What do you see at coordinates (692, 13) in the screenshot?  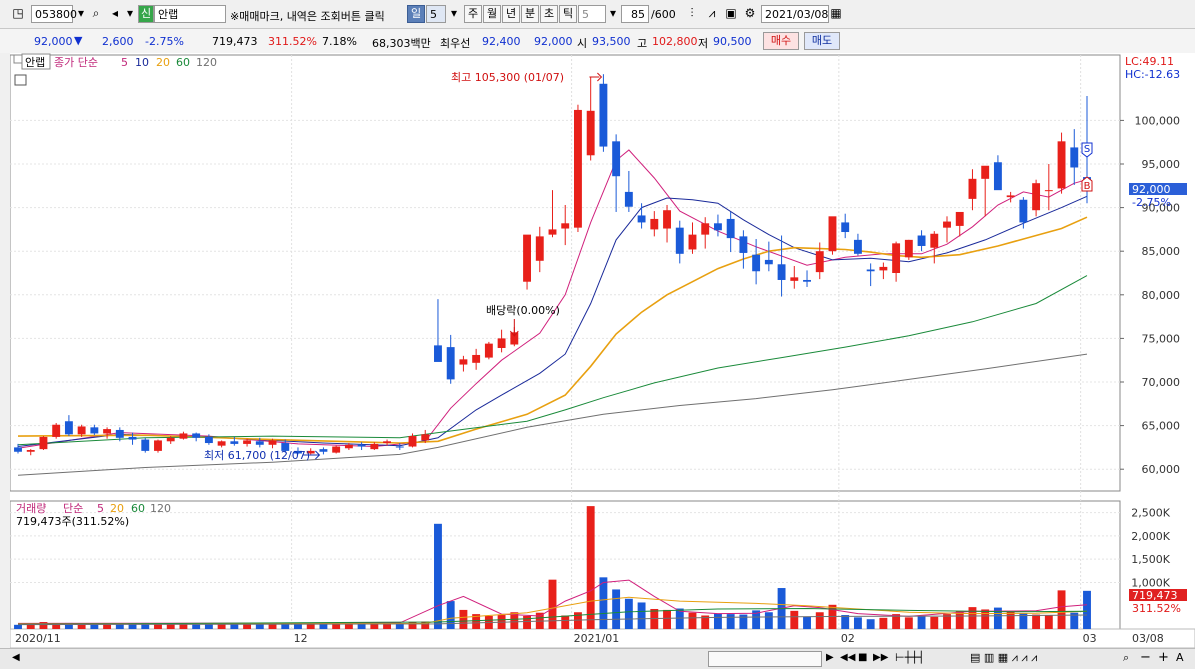 I see `candle-tool-icon: ⫶` at bounding box center [692, 13].